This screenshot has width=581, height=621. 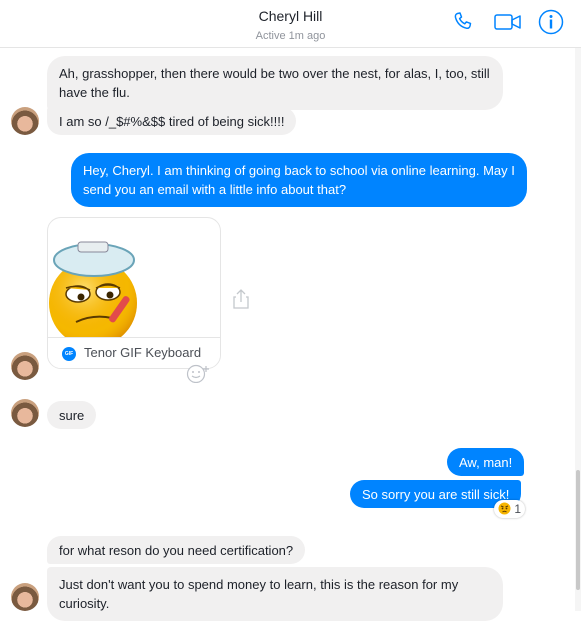 What do you see at coordinates (198, 375) in the screenshot?
I see `add-reaction-icon` at bounding box center [198, 375].